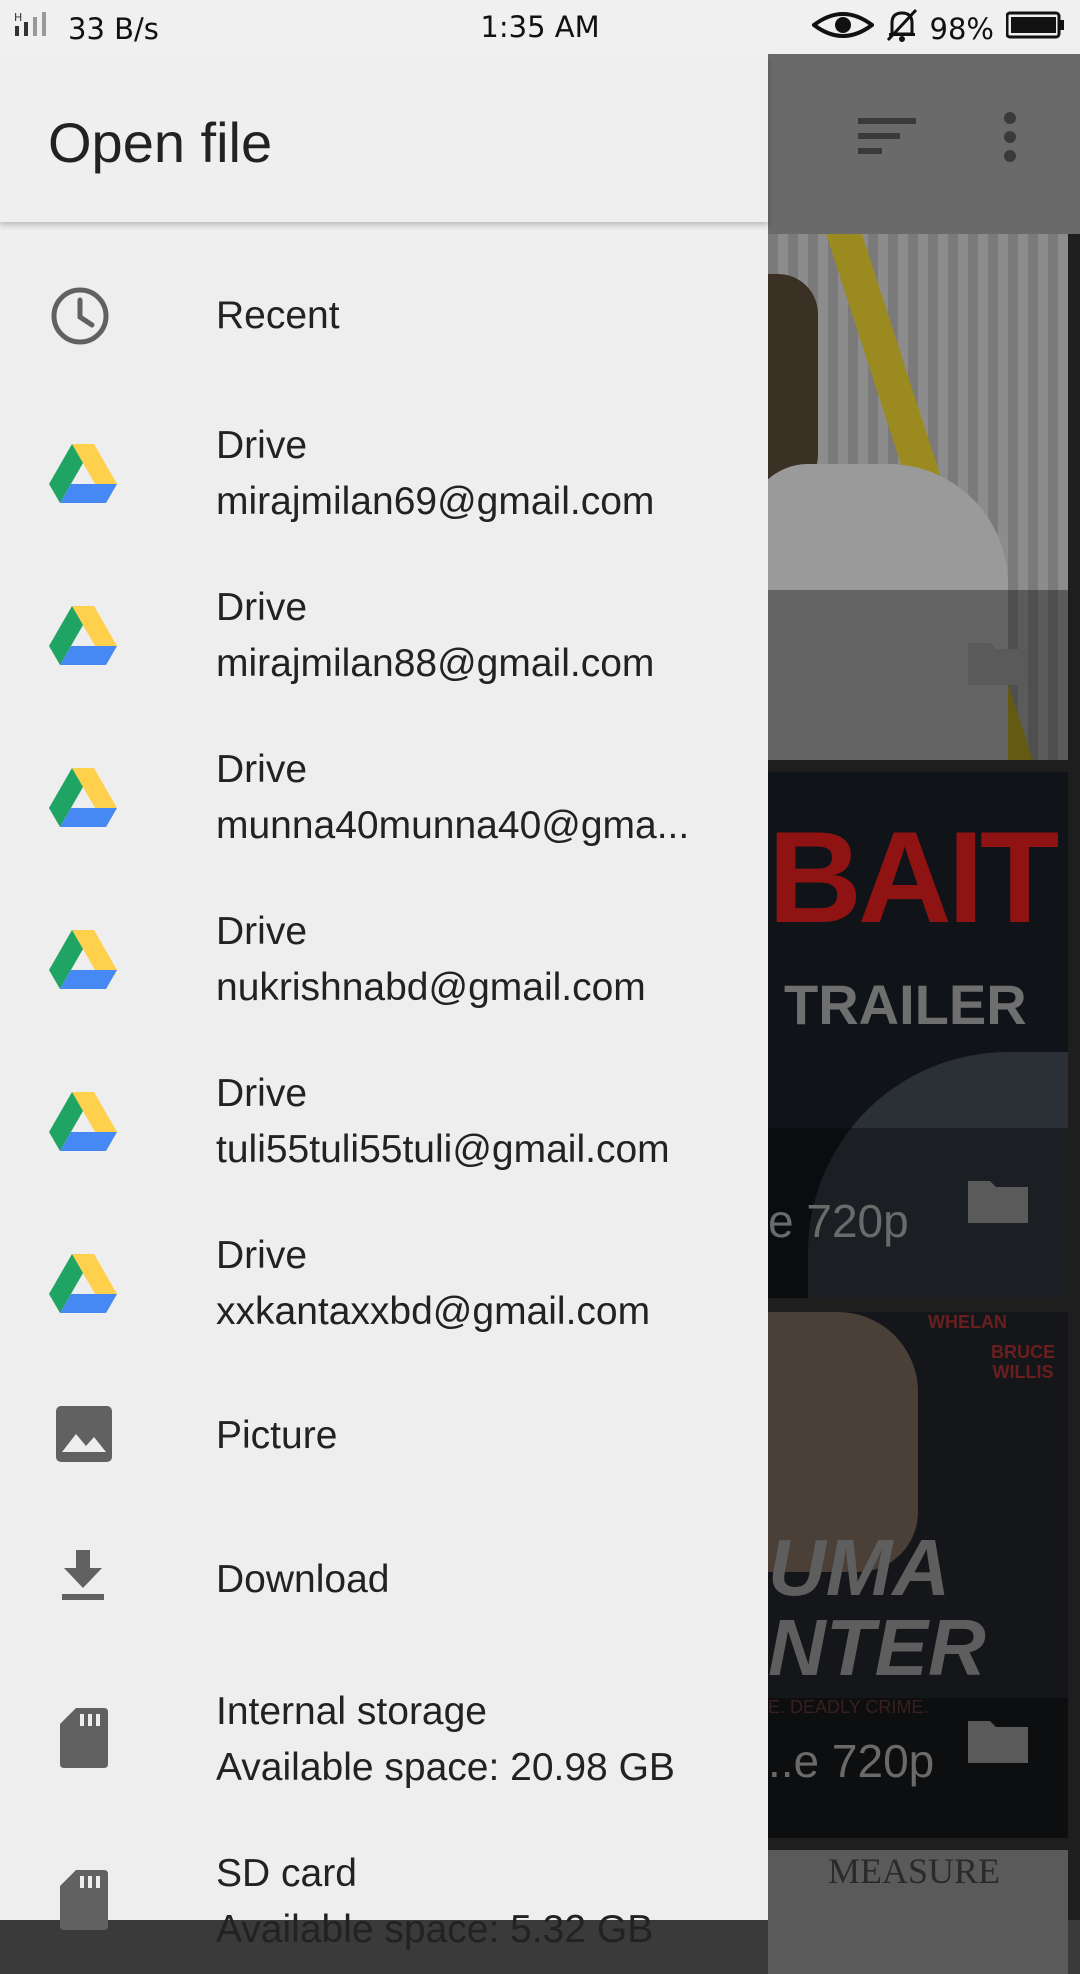  What do you see at coordinates (877, 1647) in the screenshot?
I see `poster-text: NTER` at bounding box center [877, 1647].